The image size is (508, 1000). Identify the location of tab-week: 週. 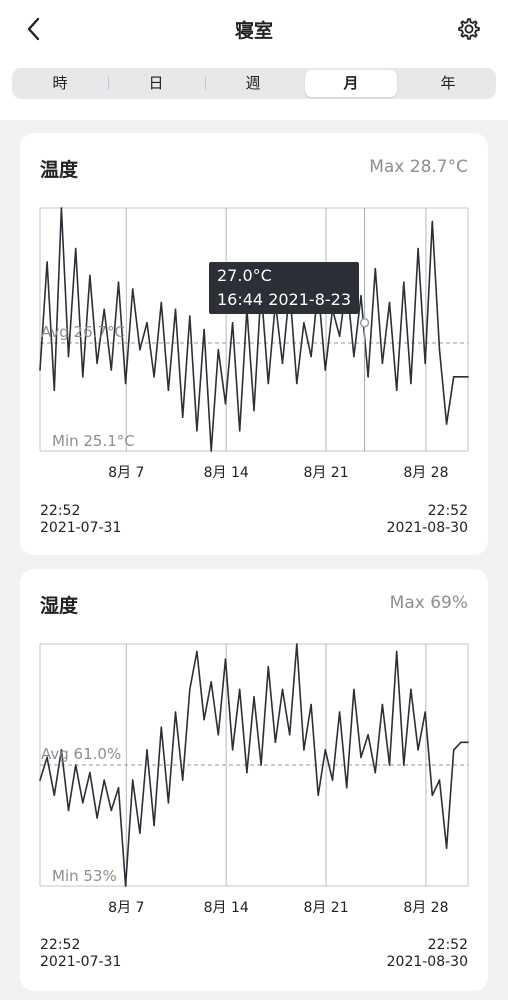
(253, 83).